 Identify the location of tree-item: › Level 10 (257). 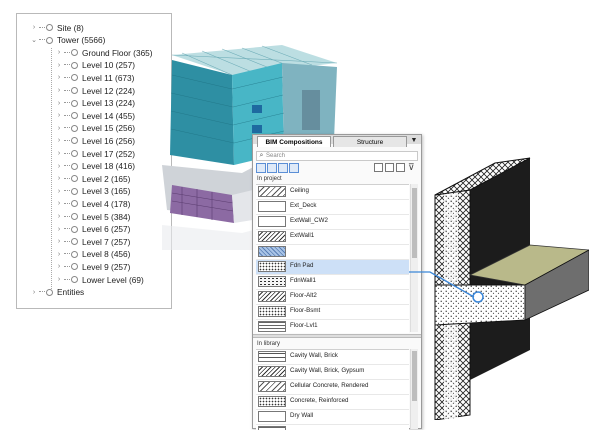
(95, 65).